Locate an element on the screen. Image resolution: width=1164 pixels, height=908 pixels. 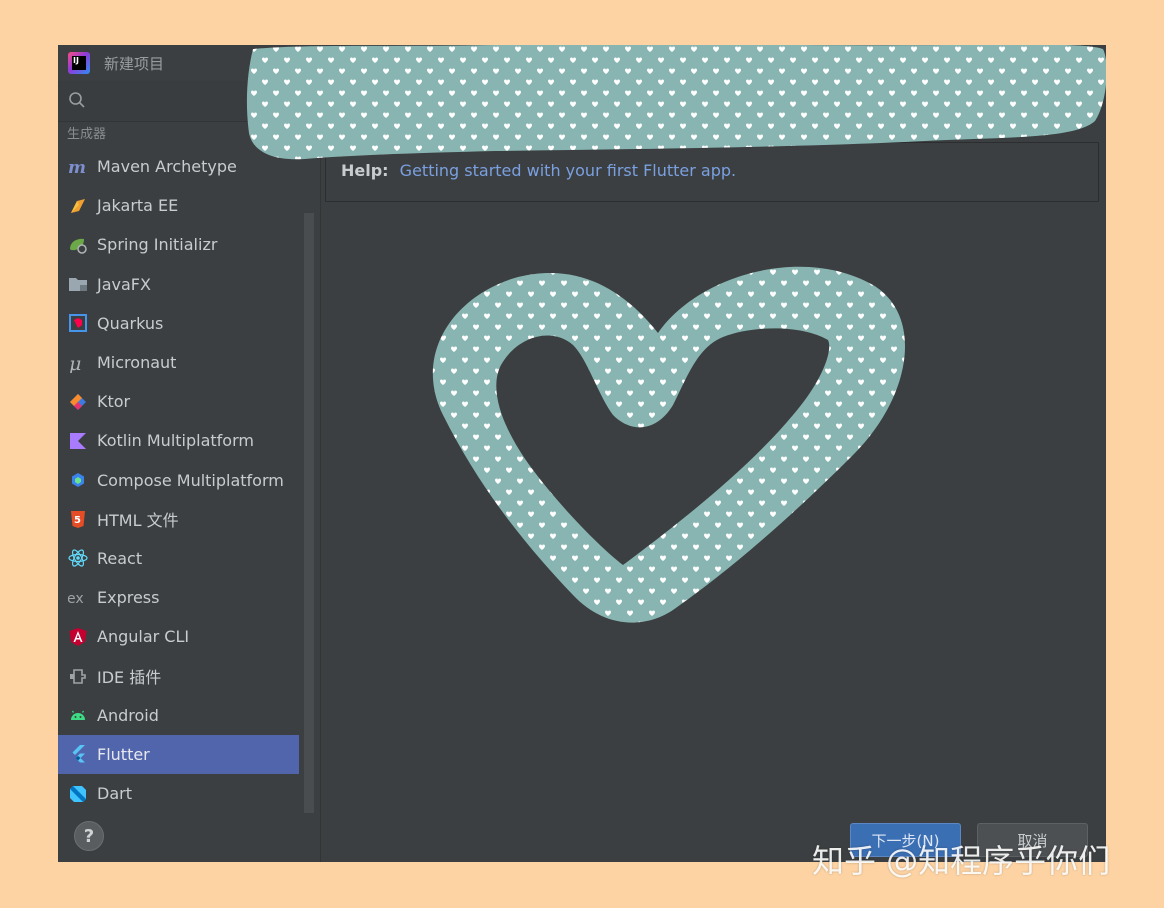
sidebar-item-ktor: Ktor is located at coordinates (178, 401).